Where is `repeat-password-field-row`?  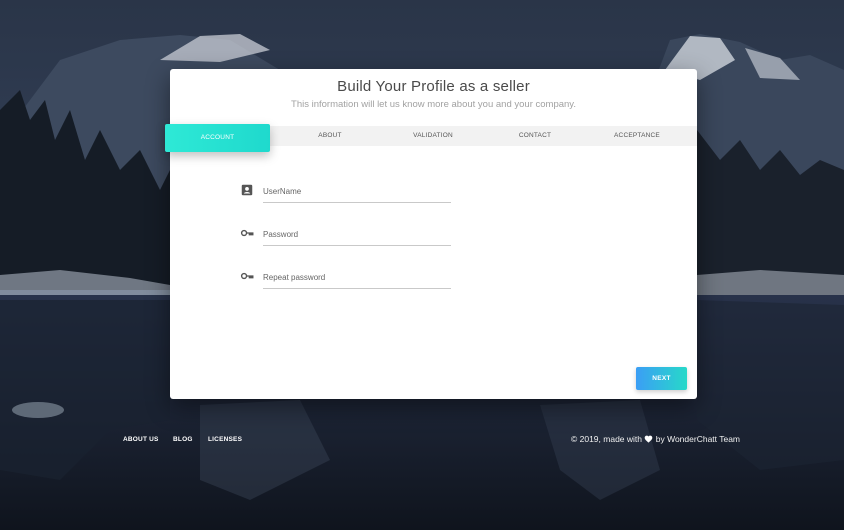
repeat-password-field-row is located at coordinates (347, 276).